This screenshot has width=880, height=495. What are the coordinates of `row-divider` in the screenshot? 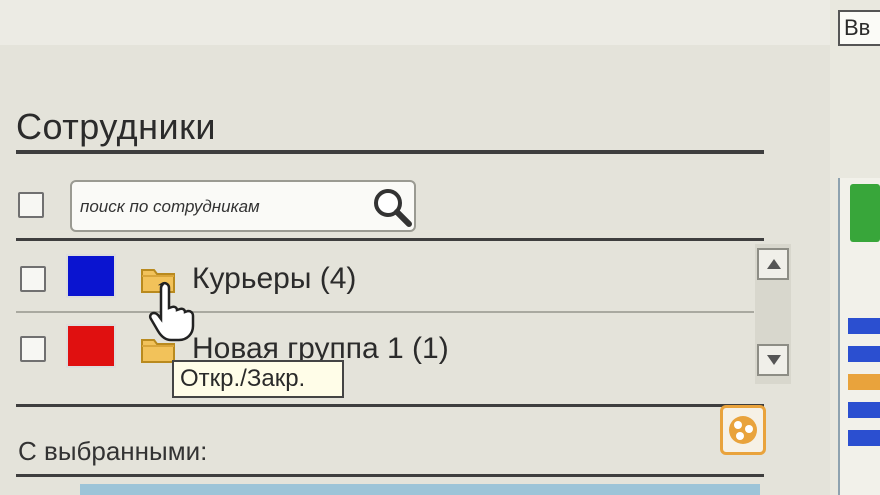 It's located at (385, 312).